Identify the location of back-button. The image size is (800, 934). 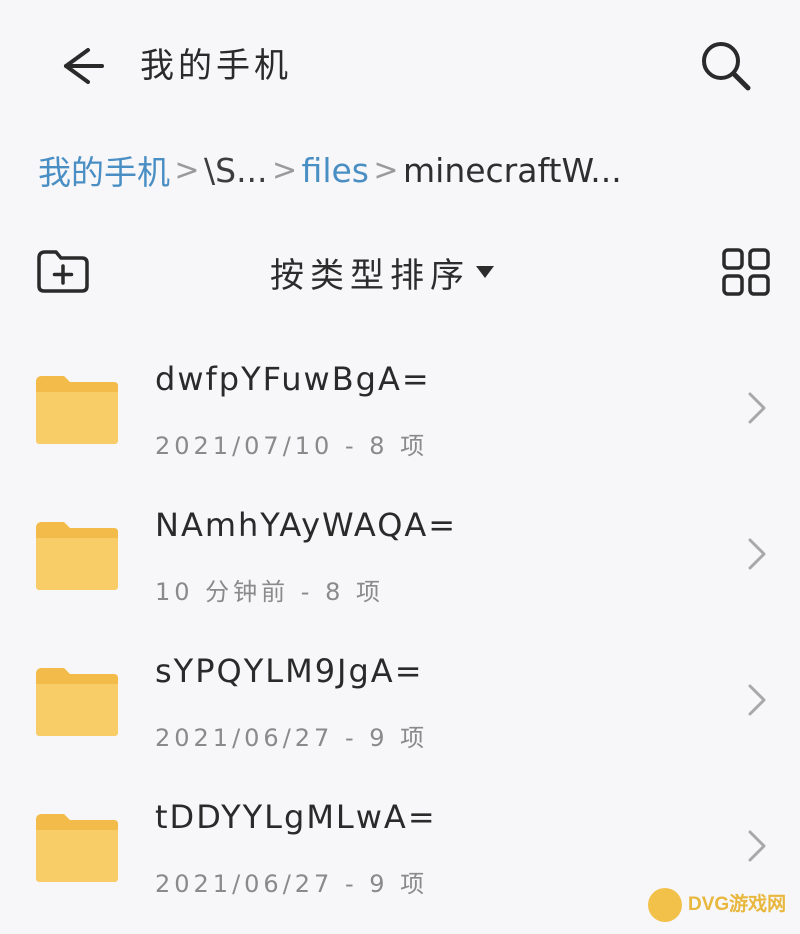
(80, 66).